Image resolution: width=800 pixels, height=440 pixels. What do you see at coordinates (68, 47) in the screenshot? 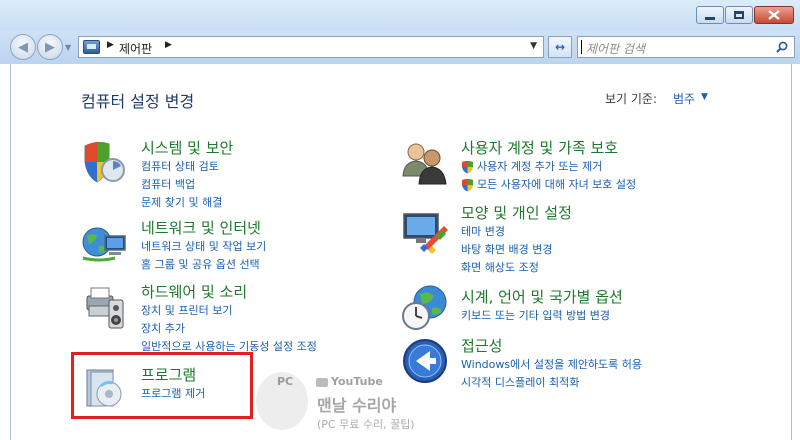
I see `recent-pages-dropdown: ▼` at bounding box center [68, 47].